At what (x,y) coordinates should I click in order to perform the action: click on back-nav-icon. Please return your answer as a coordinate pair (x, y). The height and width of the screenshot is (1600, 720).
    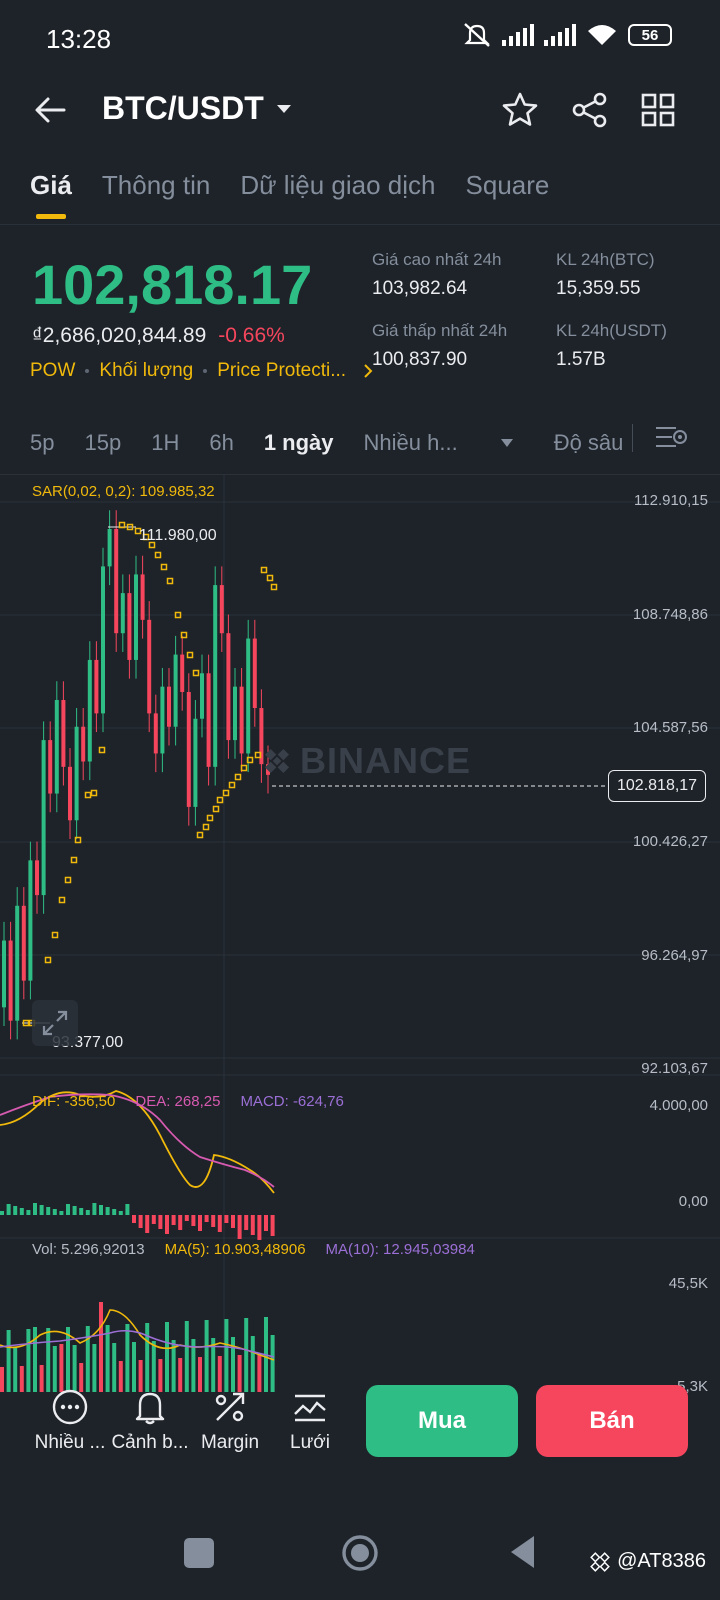
    Looking at the image, I should click on (523, 1552).